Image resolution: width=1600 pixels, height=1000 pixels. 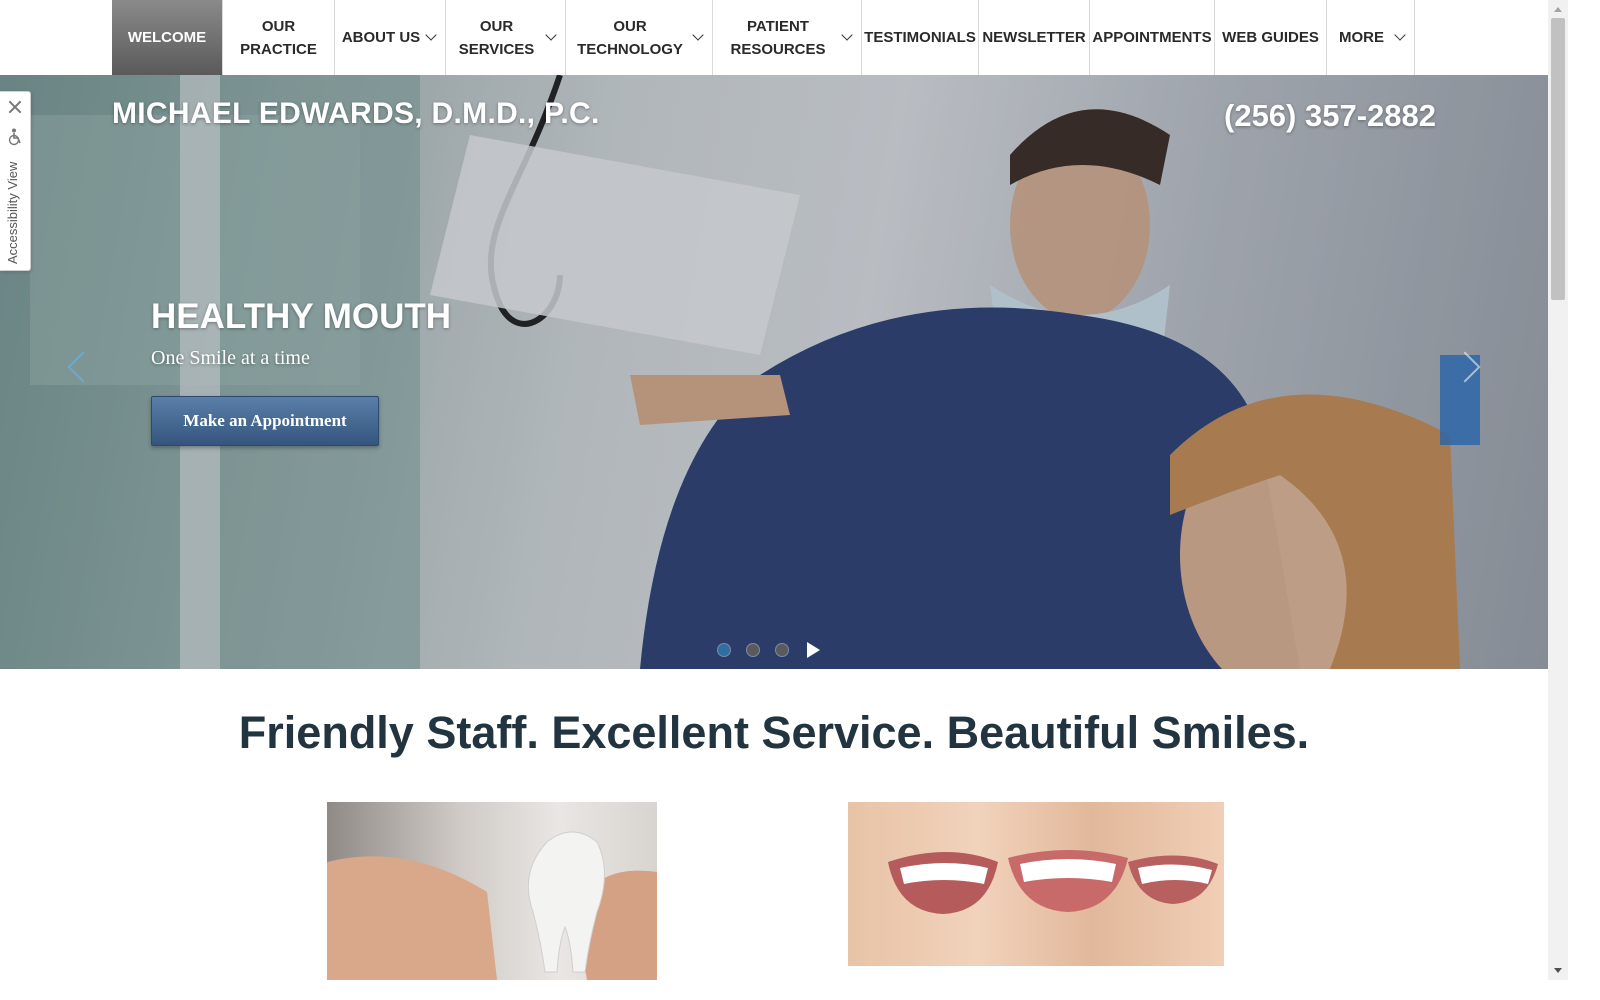 I want to click on nav-label: NEWSLETTER, so click(x=1033, y=37).